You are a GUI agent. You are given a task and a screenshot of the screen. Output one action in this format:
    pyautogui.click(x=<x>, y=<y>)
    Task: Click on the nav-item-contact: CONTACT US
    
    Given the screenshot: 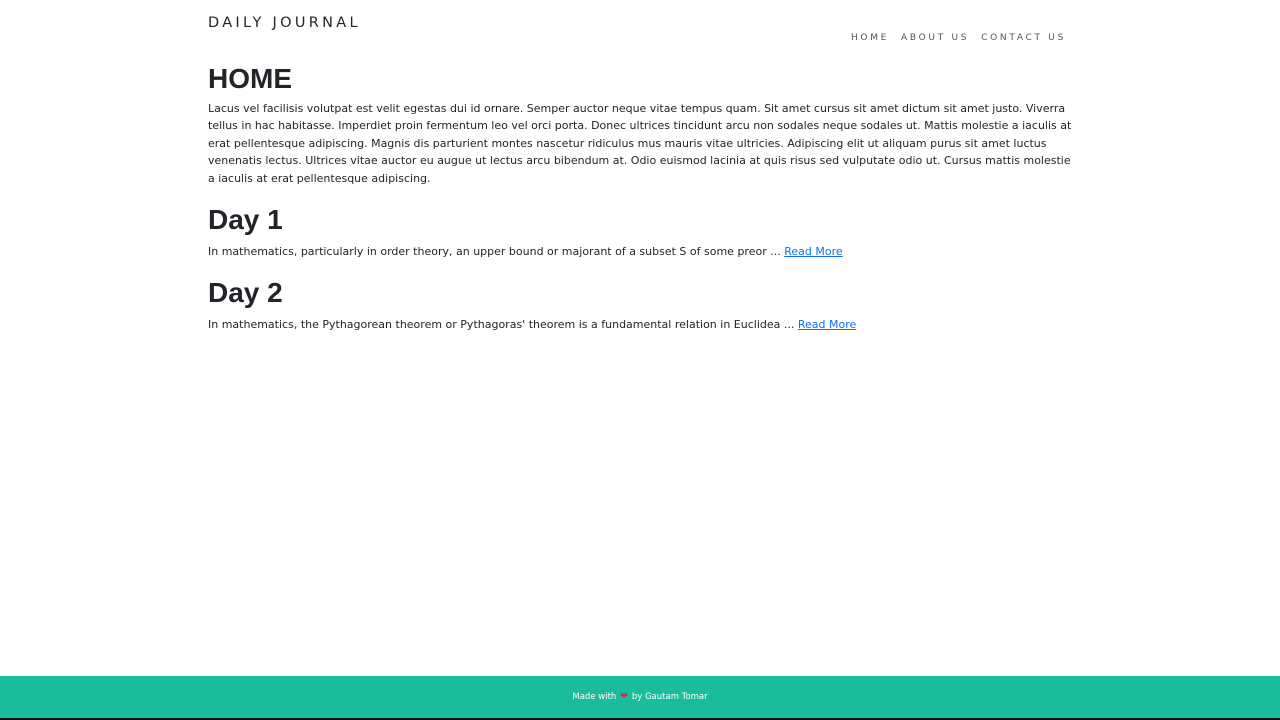 What is the action you would take?
    pyautogui.click(x=1023, y=34)
    